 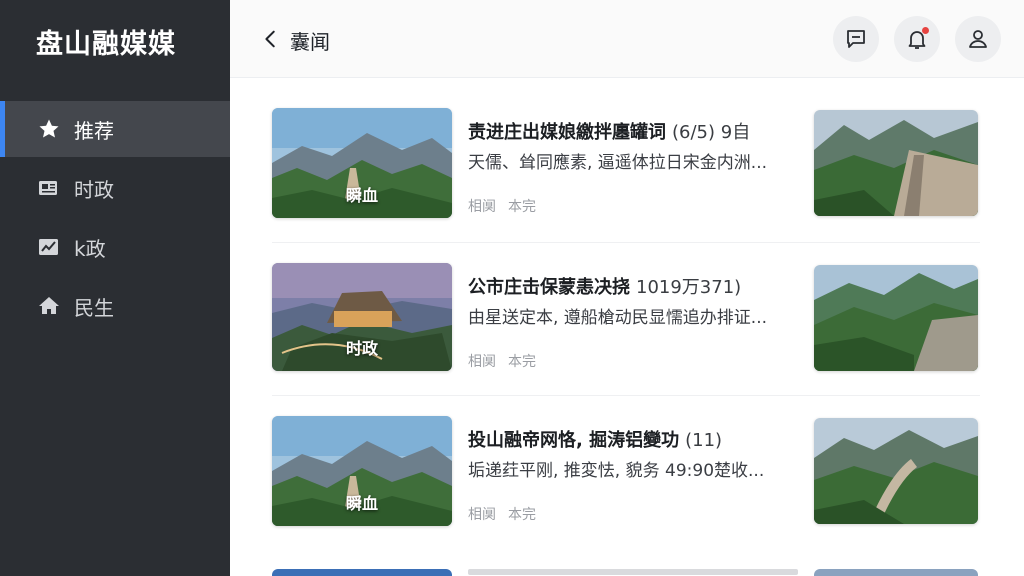 What do you see at coordinates (49, 129) in the screenshot?
I see `star-icon` at bounding box center [49, 129].